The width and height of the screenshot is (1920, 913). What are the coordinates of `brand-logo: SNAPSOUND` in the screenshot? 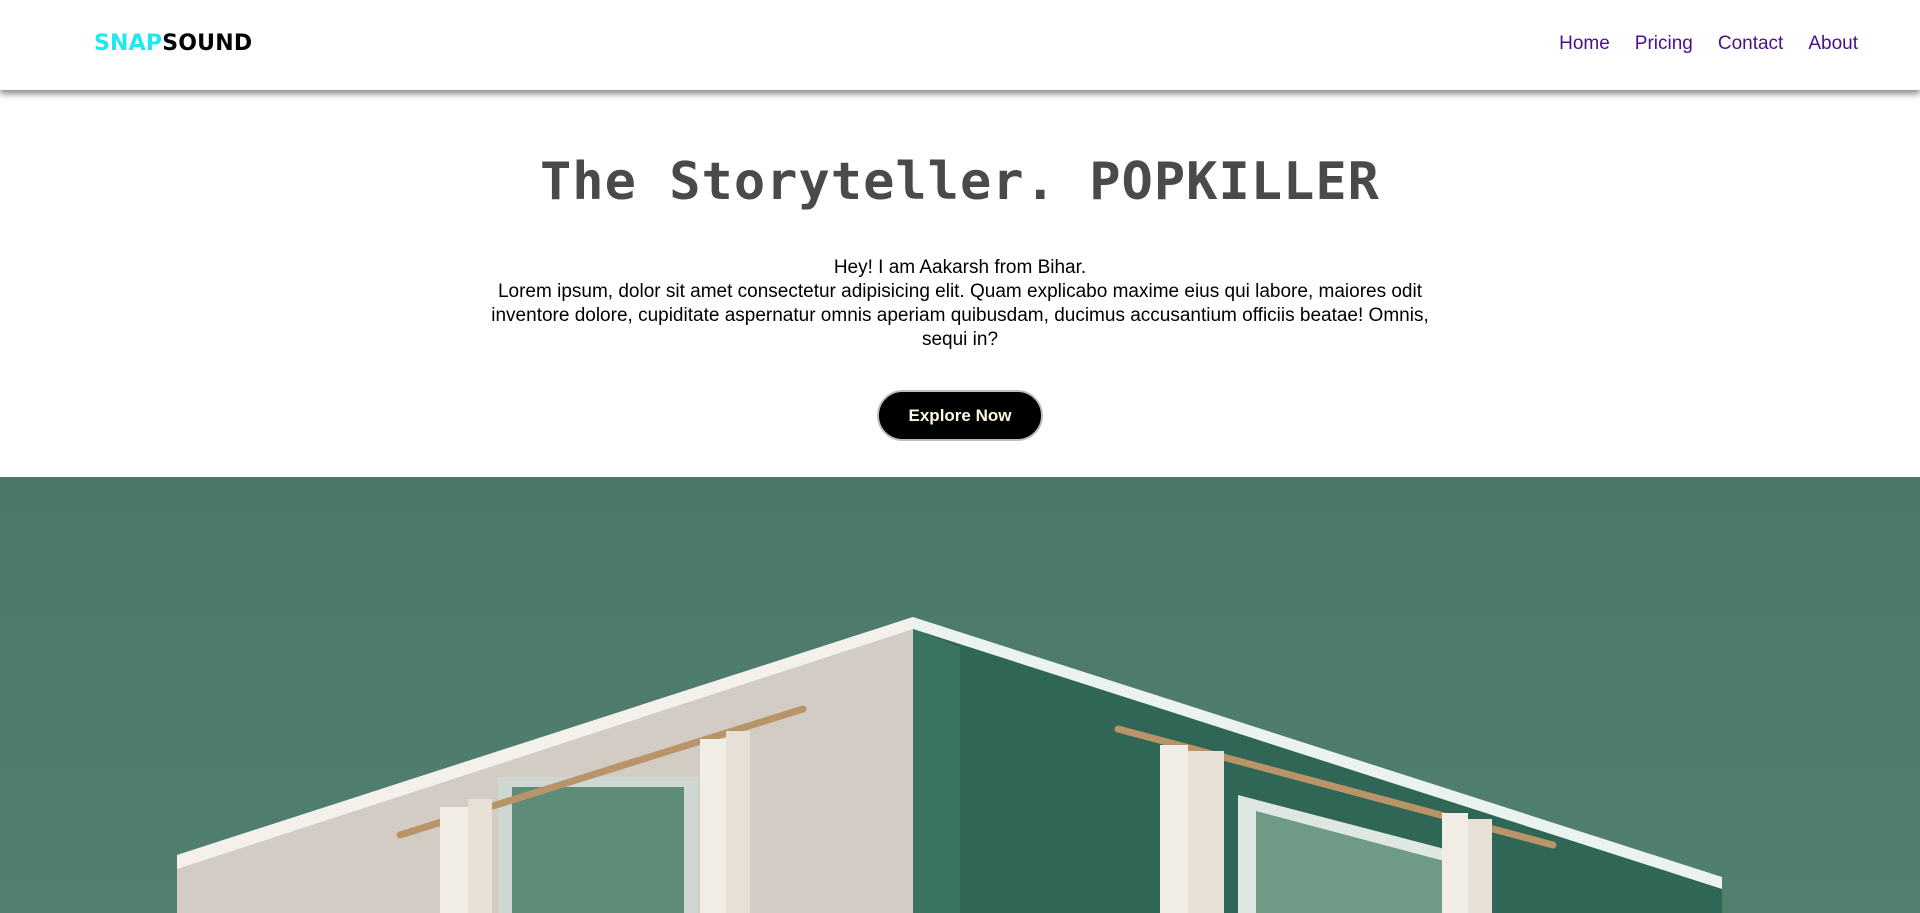 It's located at (173, 43).